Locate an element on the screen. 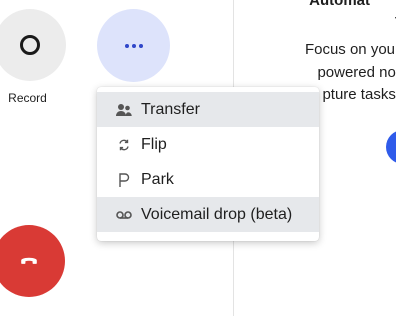 The width and height of the screenshot is (396, 316). menu-item-label: Flip is located at coordinates (154, 144).